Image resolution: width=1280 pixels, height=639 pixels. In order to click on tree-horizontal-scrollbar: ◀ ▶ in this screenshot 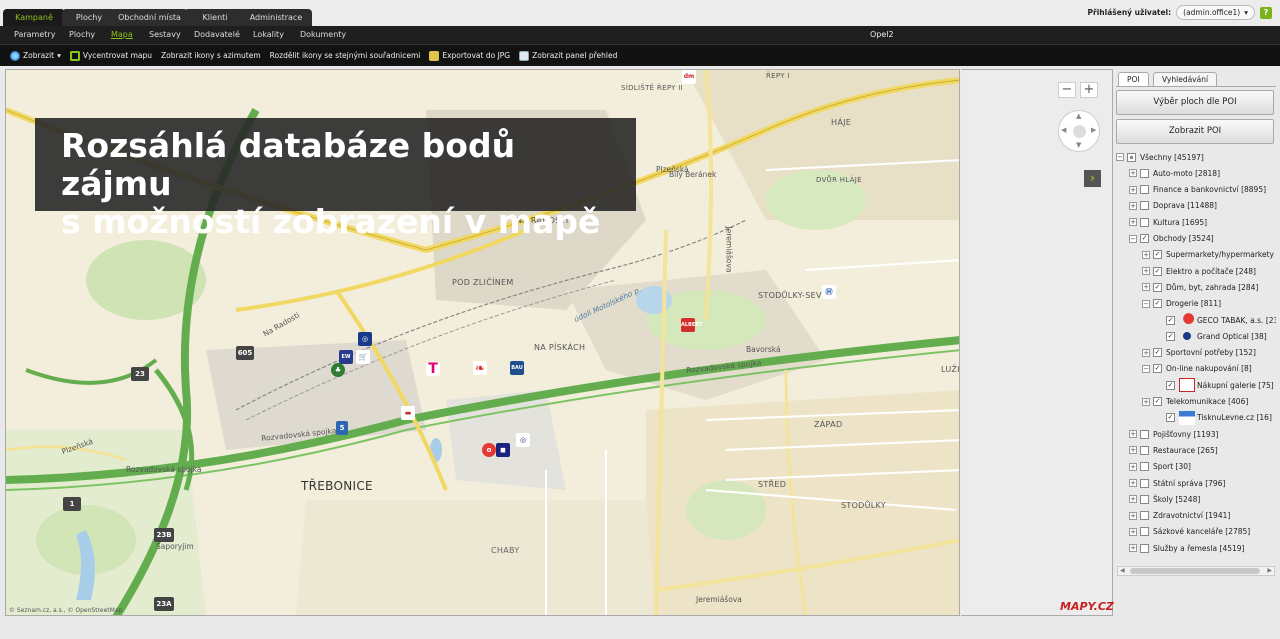, I will do `click(1196, 571)`.